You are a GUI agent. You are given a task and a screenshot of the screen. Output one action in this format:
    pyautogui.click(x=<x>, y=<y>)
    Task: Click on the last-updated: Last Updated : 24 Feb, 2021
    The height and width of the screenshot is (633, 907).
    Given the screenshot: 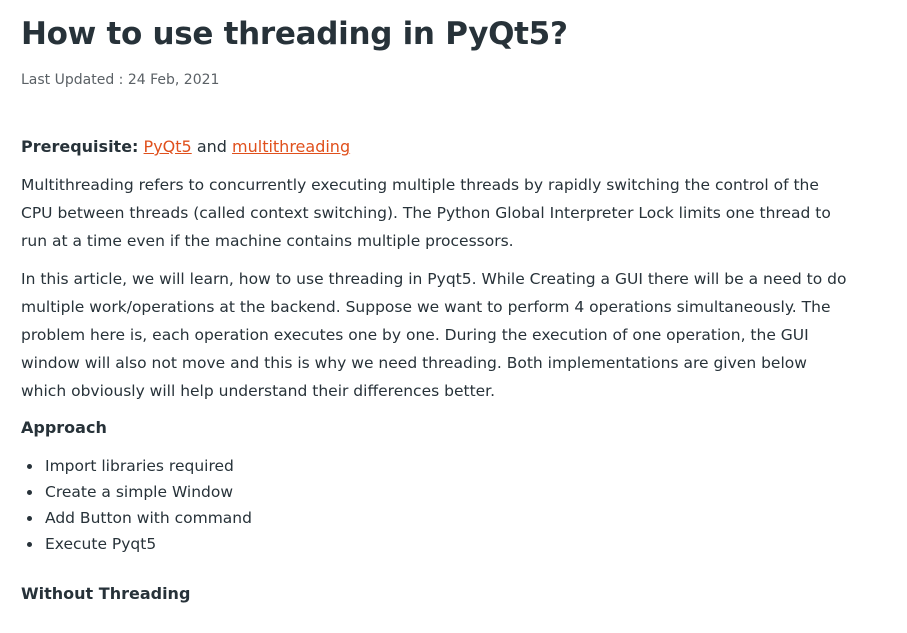 What is the action you would take?
    pyautogui.click(x=120, y=80)
    